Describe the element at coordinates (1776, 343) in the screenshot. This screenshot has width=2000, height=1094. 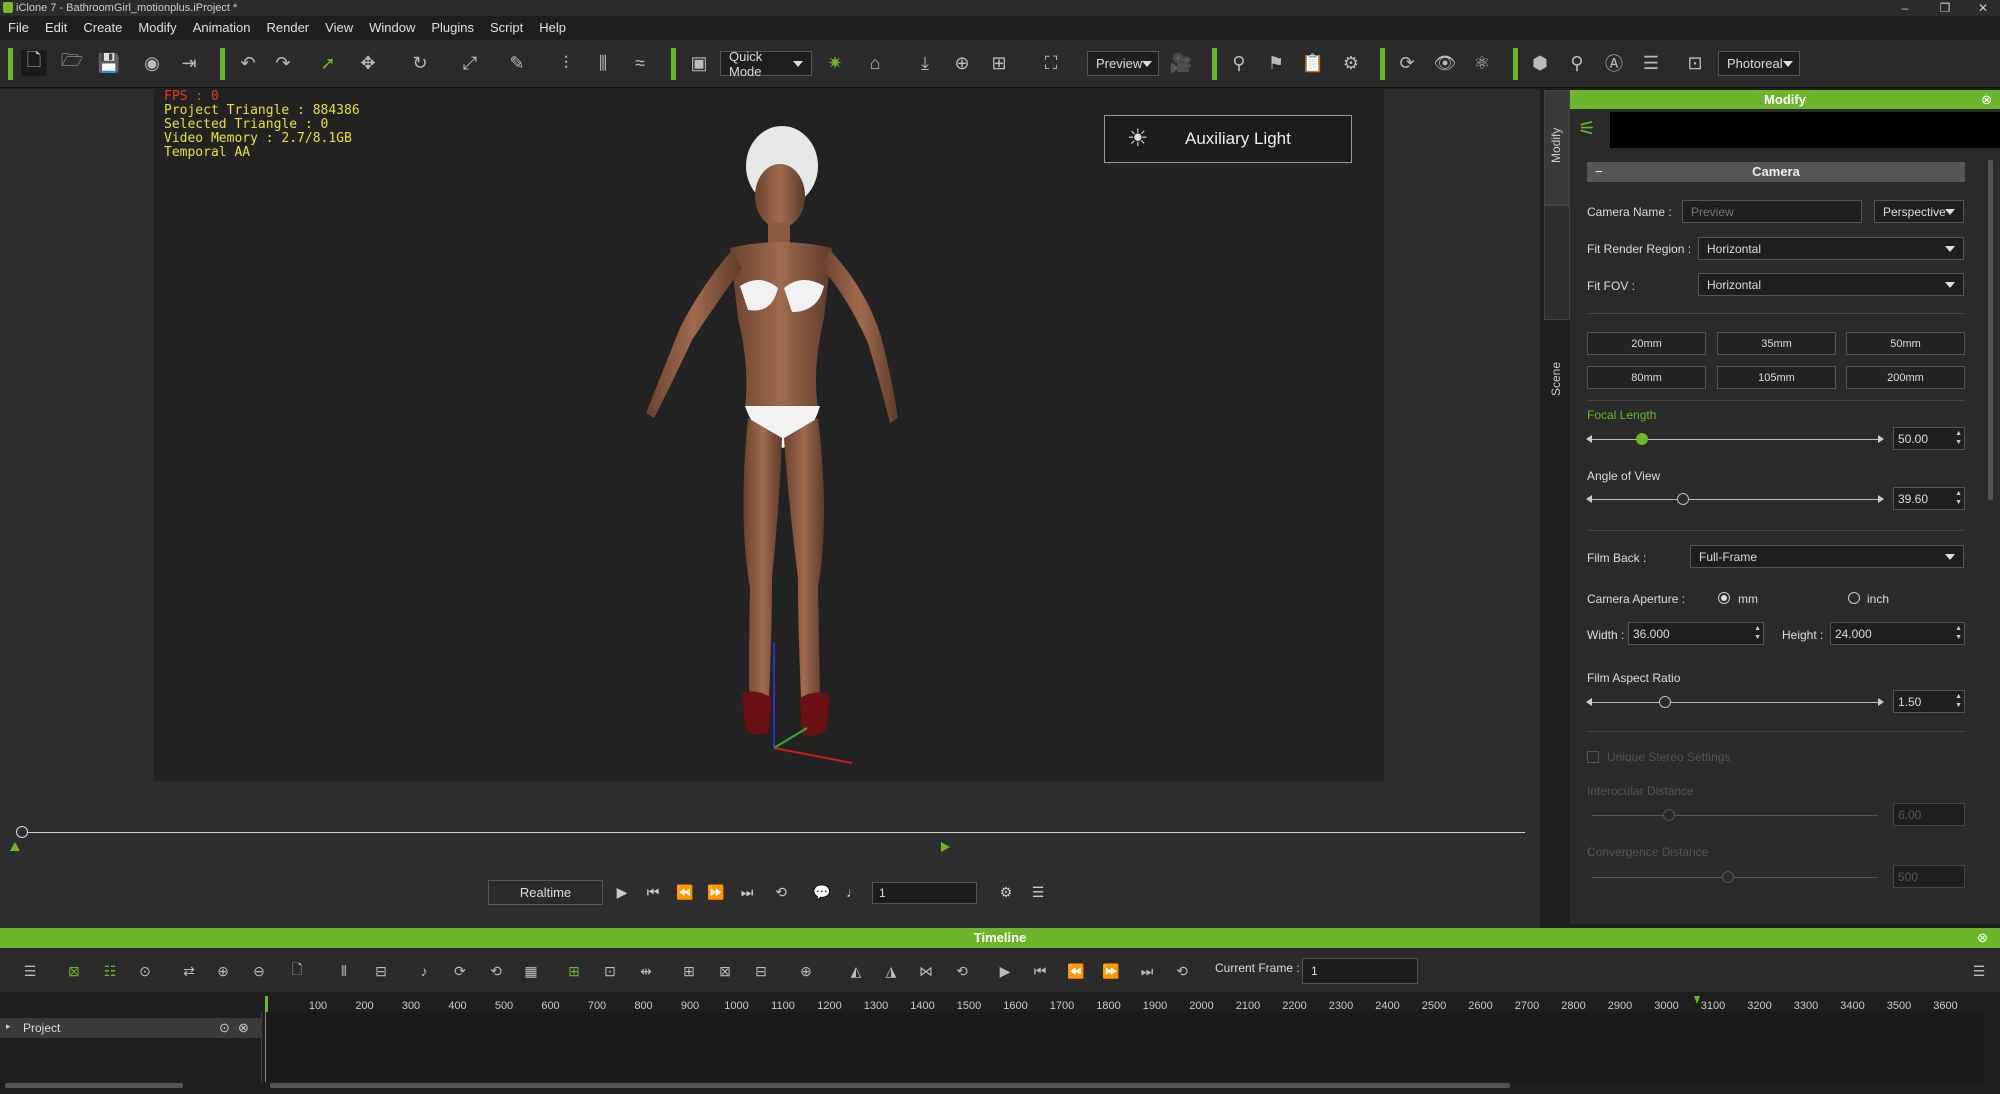
I see `lens-35mm-button: 35mm` at that location.